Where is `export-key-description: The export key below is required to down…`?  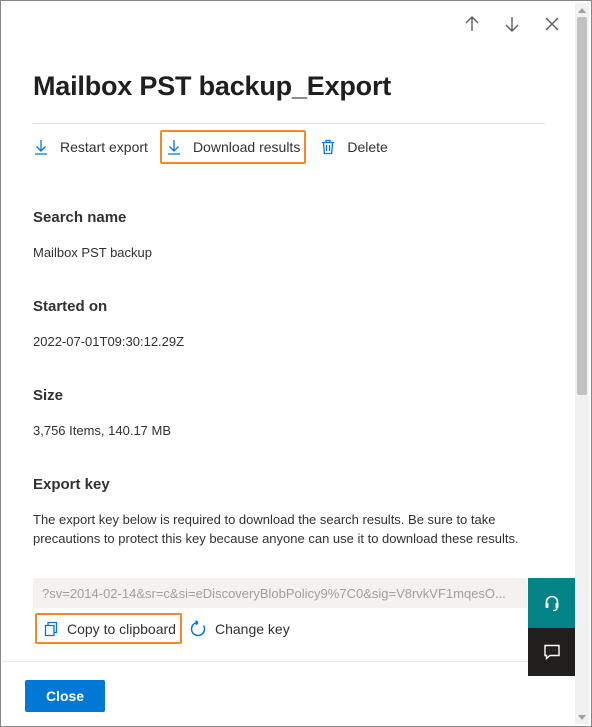
export-key-description: The export key below is required to down… is located at coordinates (276, 529).